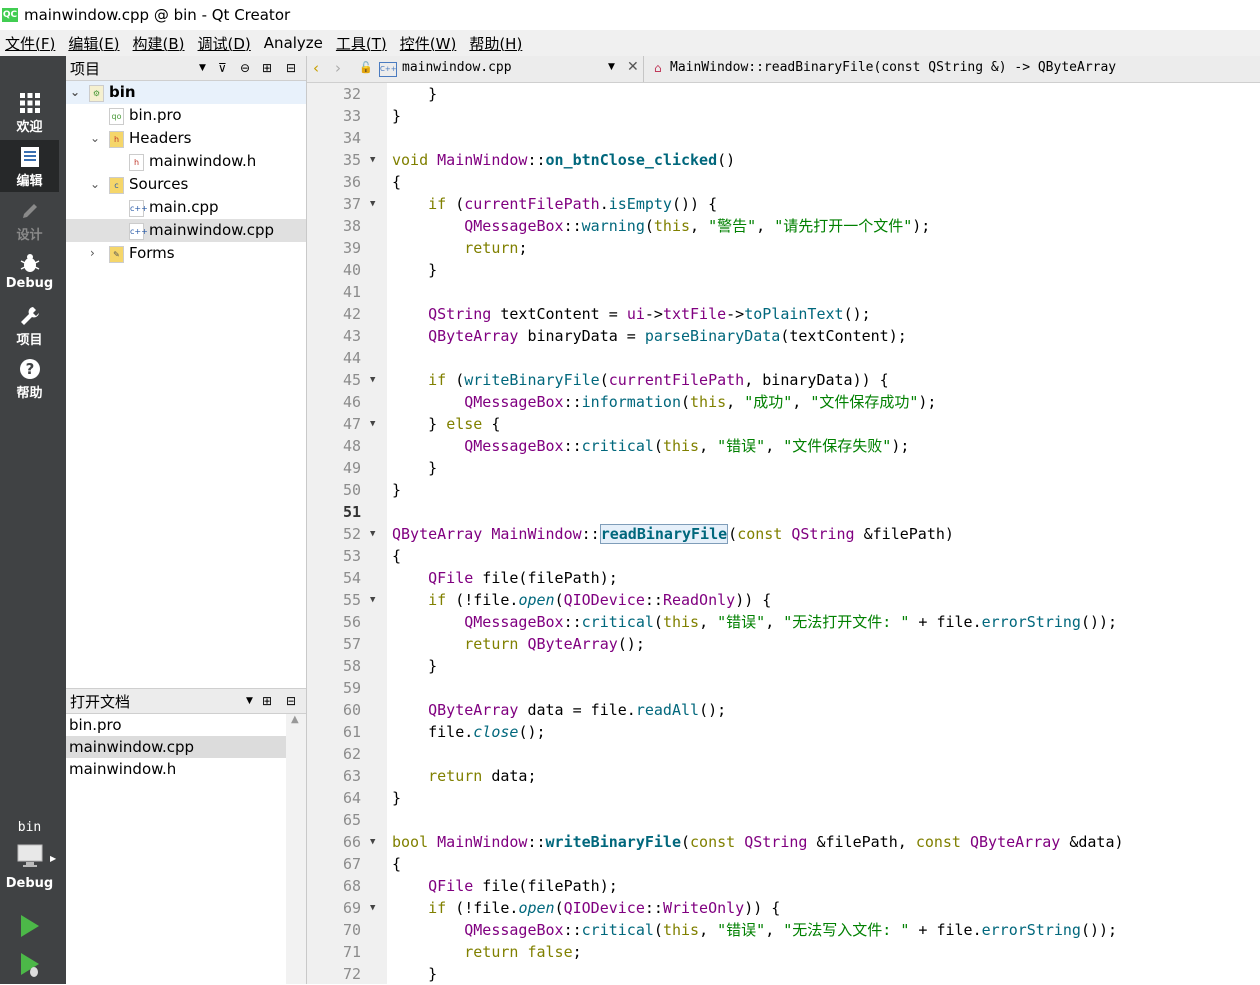 This screenshot has width=1260, height=985. I want to click on menu-file: 文件(F), so click(31, 43).